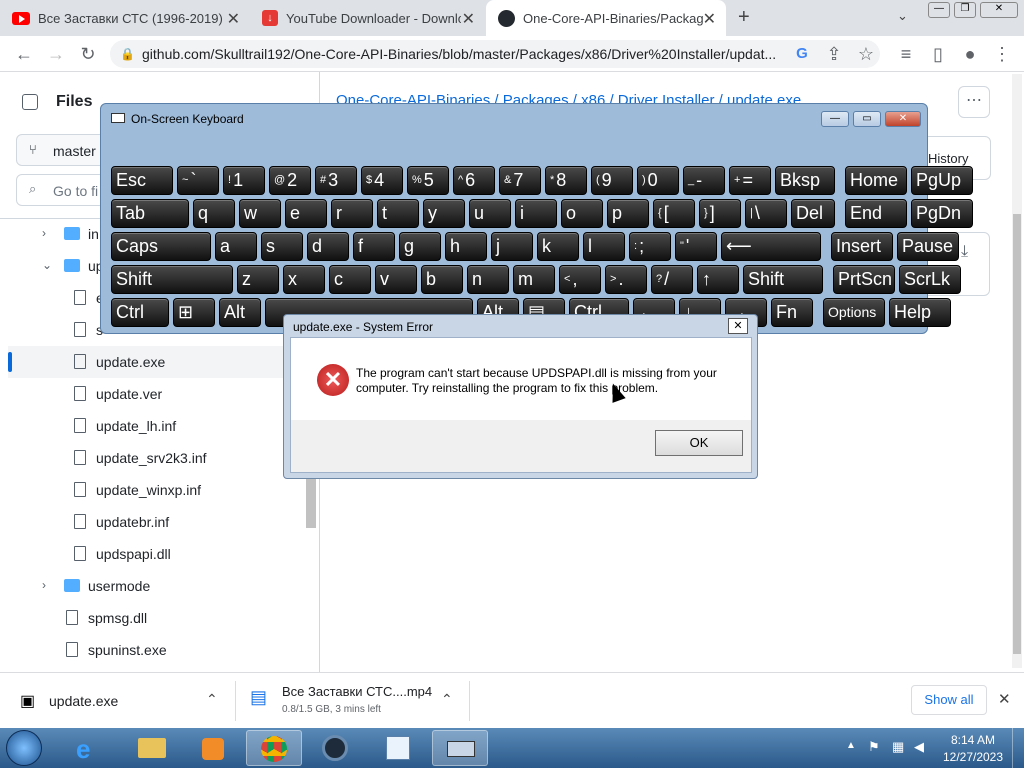 This screenshot has height=768, width=1024. Describe the element at coordinates (874, 747) in the screenshot. I see `action-center-icon: ⚑` at that location.